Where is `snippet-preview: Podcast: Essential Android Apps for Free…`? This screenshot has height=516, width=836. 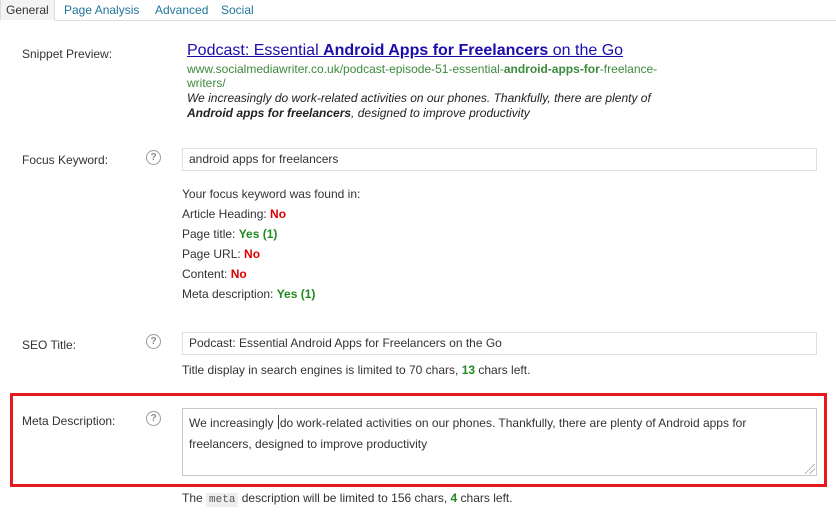 snippet-preview: Podcast: Essential Android Apps for Free… is located at coordinates (457, 81).